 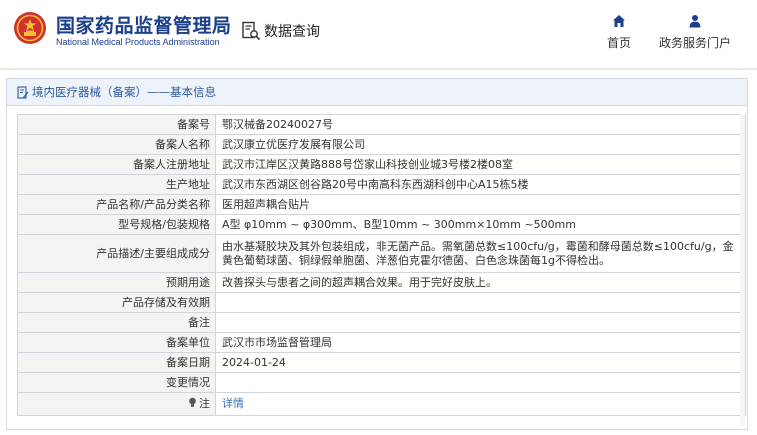 What do you see at coordinates (480, 164) in the screenshot?
I see `row-value: 武汉市江岸区汉黄路888号岱家山科技创业城3号楼2楼08室` at bounding box center [480, 164].